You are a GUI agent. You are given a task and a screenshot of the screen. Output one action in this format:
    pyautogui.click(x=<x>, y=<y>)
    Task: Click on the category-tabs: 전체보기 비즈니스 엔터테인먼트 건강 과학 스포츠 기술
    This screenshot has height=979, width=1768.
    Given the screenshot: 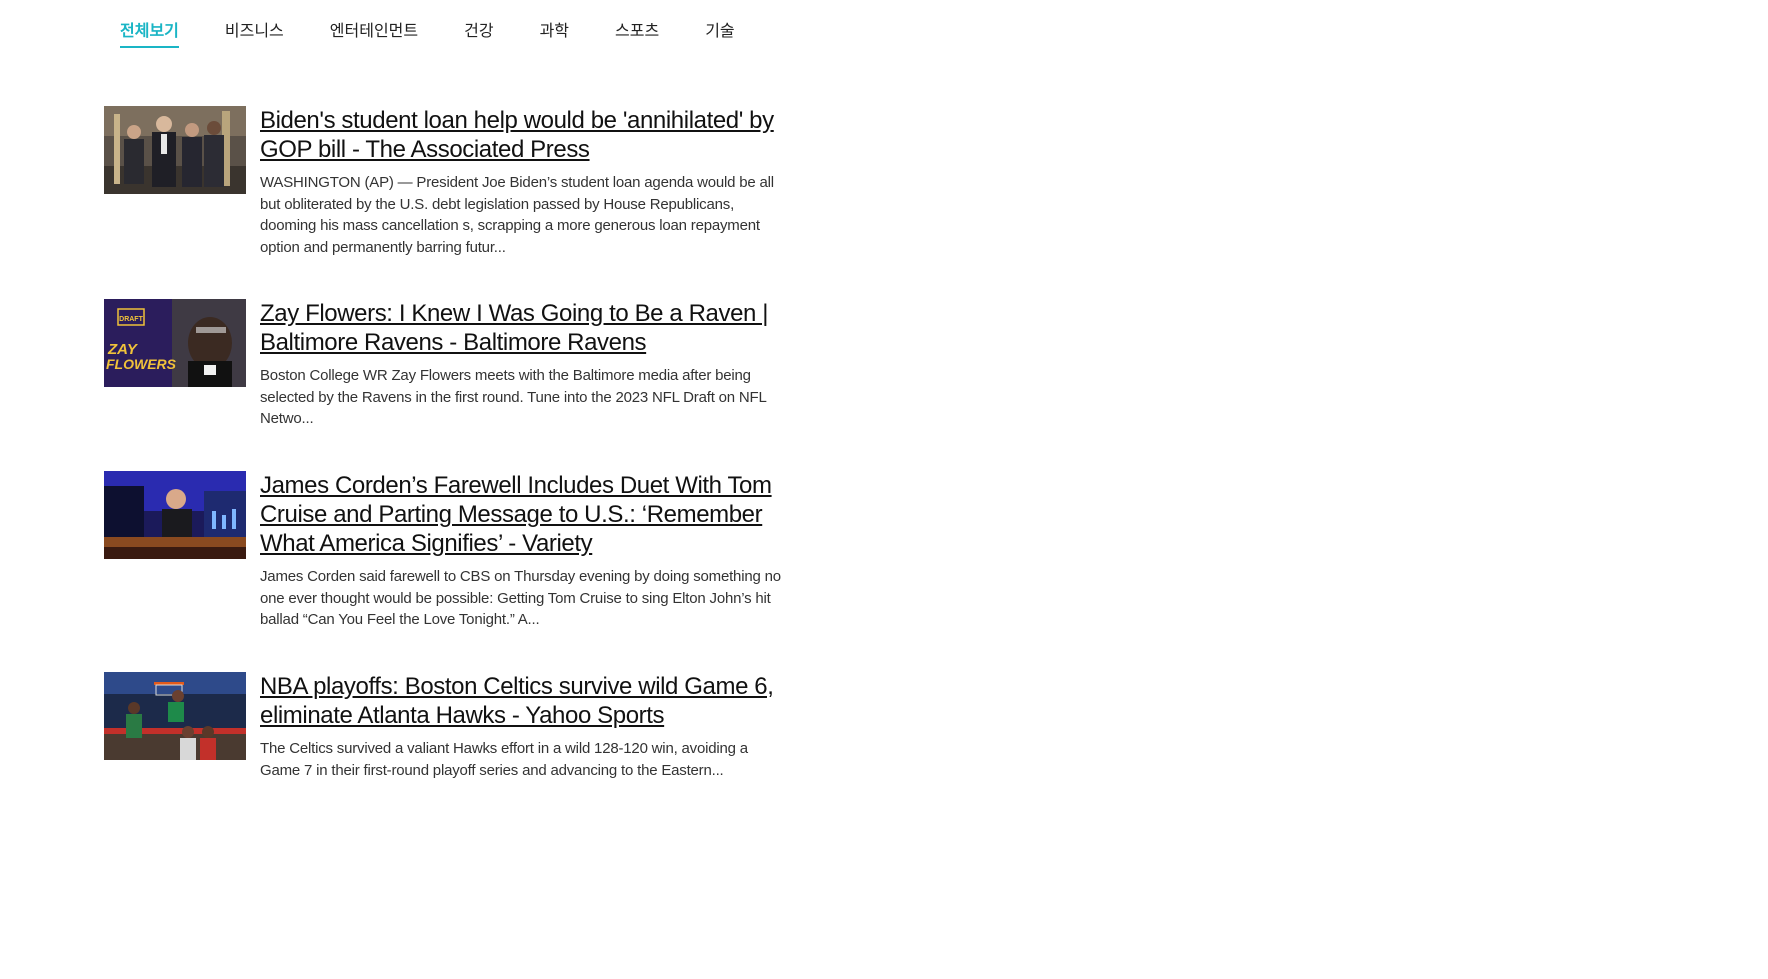 What is the action you would take?
    pyautogui.click(x=450, y=40)
    